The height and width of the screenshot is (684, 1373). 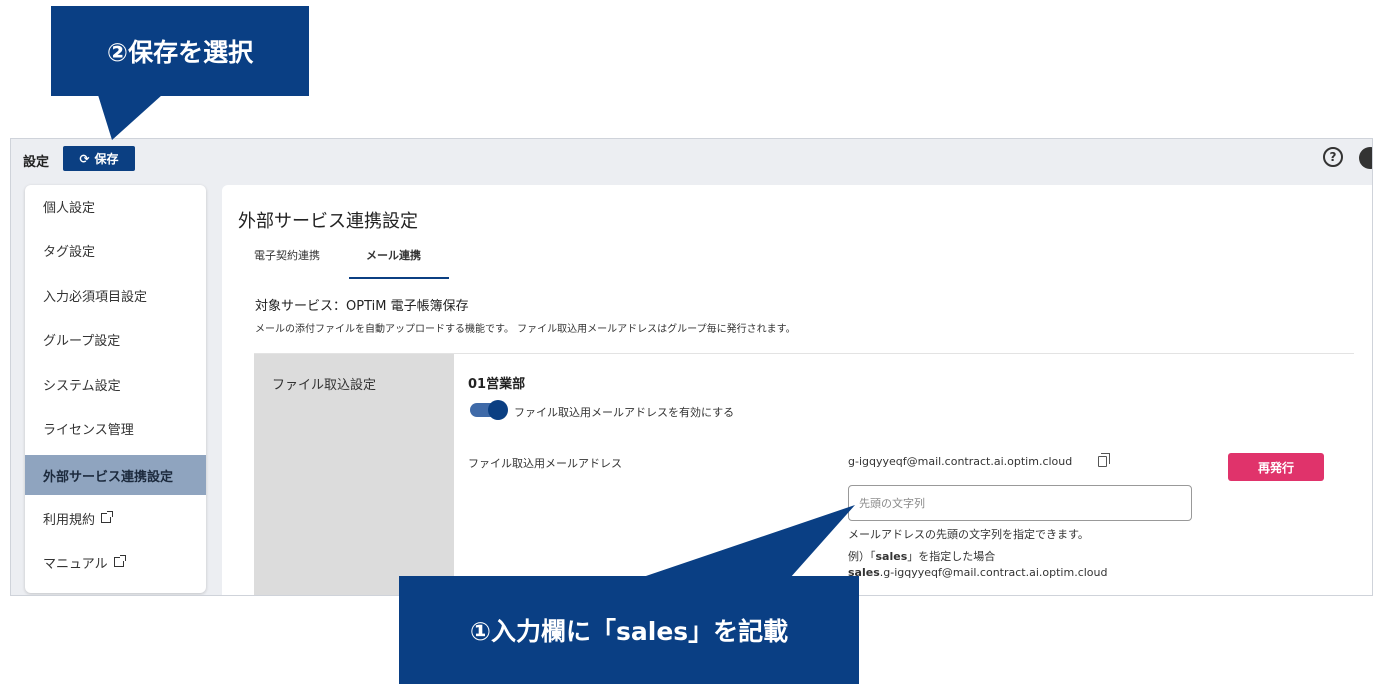 I want to click on example-keyword: sales, so click(x=891, y=556).